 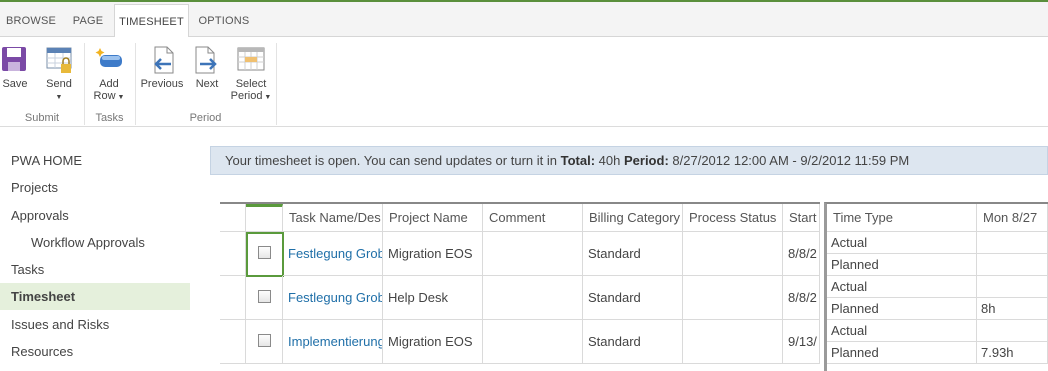 What do you see at coordinates (251, 84) in the screenshot?
I see `select-period-label-1: Select` at bounding box center [251, 84].